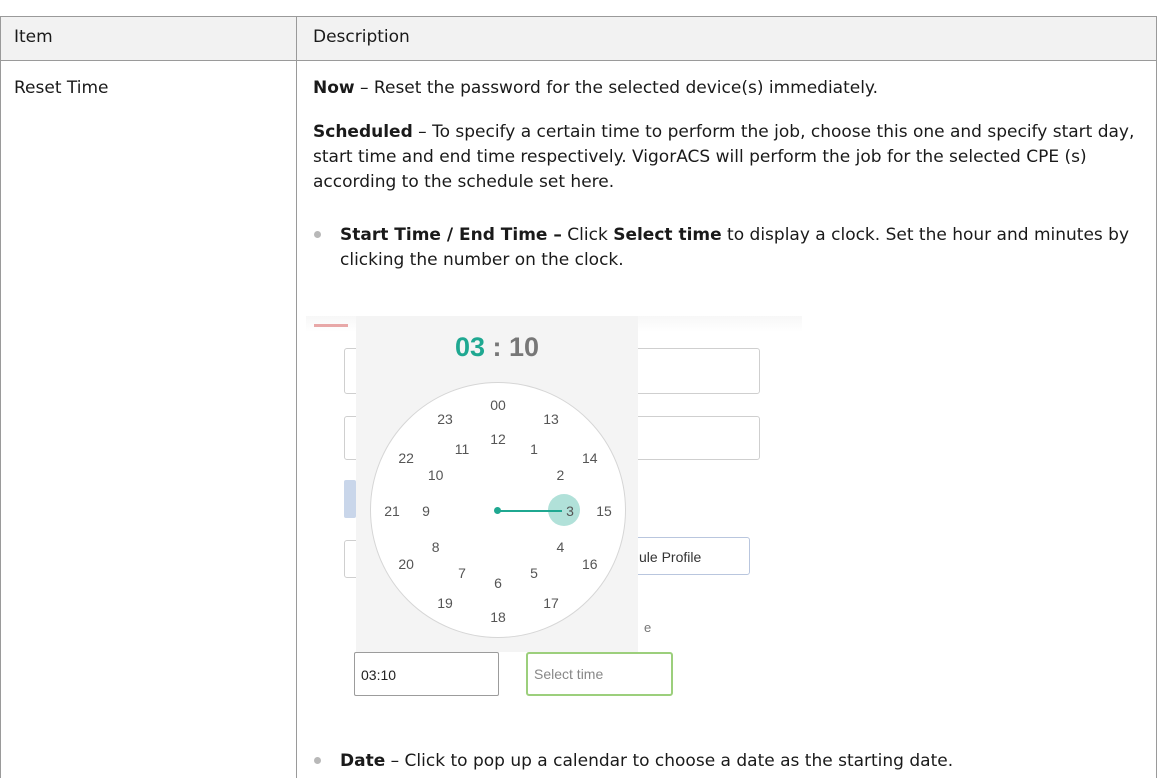 The height and width of the screenshot is (778, 1157). Describe the element at coordinates (570, 511) in the screenshot. I see `clock-number: 3` at that location.